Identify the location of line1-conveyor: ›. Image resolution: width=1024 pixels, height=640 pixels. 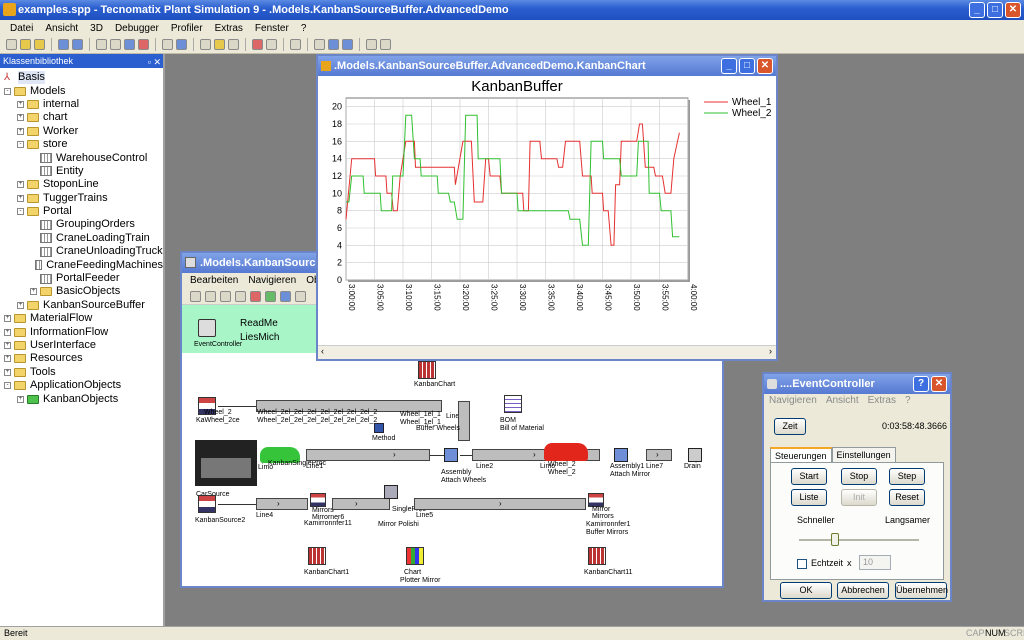
(368, 455).